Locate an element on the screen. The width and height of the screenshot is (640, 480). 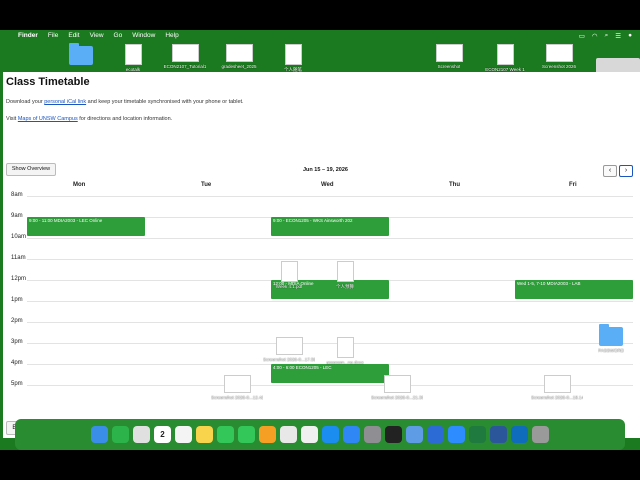
finder-icon is located at coordinates (99, 434).